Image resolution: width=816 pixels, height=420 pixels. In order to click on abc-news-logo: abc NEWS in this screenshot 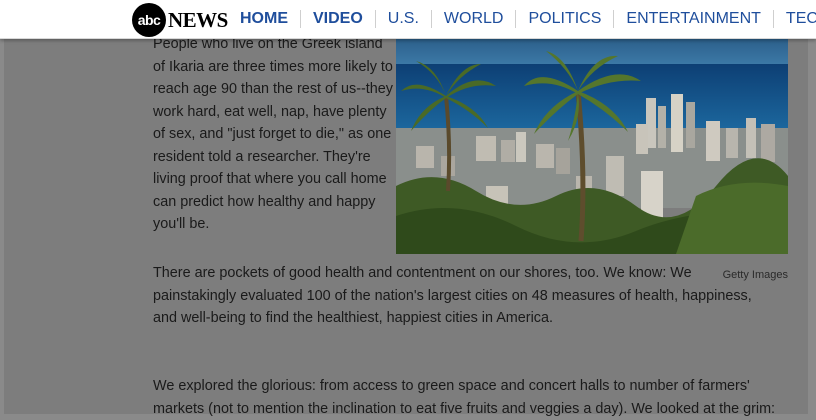, I will do `click(180, 20)`.